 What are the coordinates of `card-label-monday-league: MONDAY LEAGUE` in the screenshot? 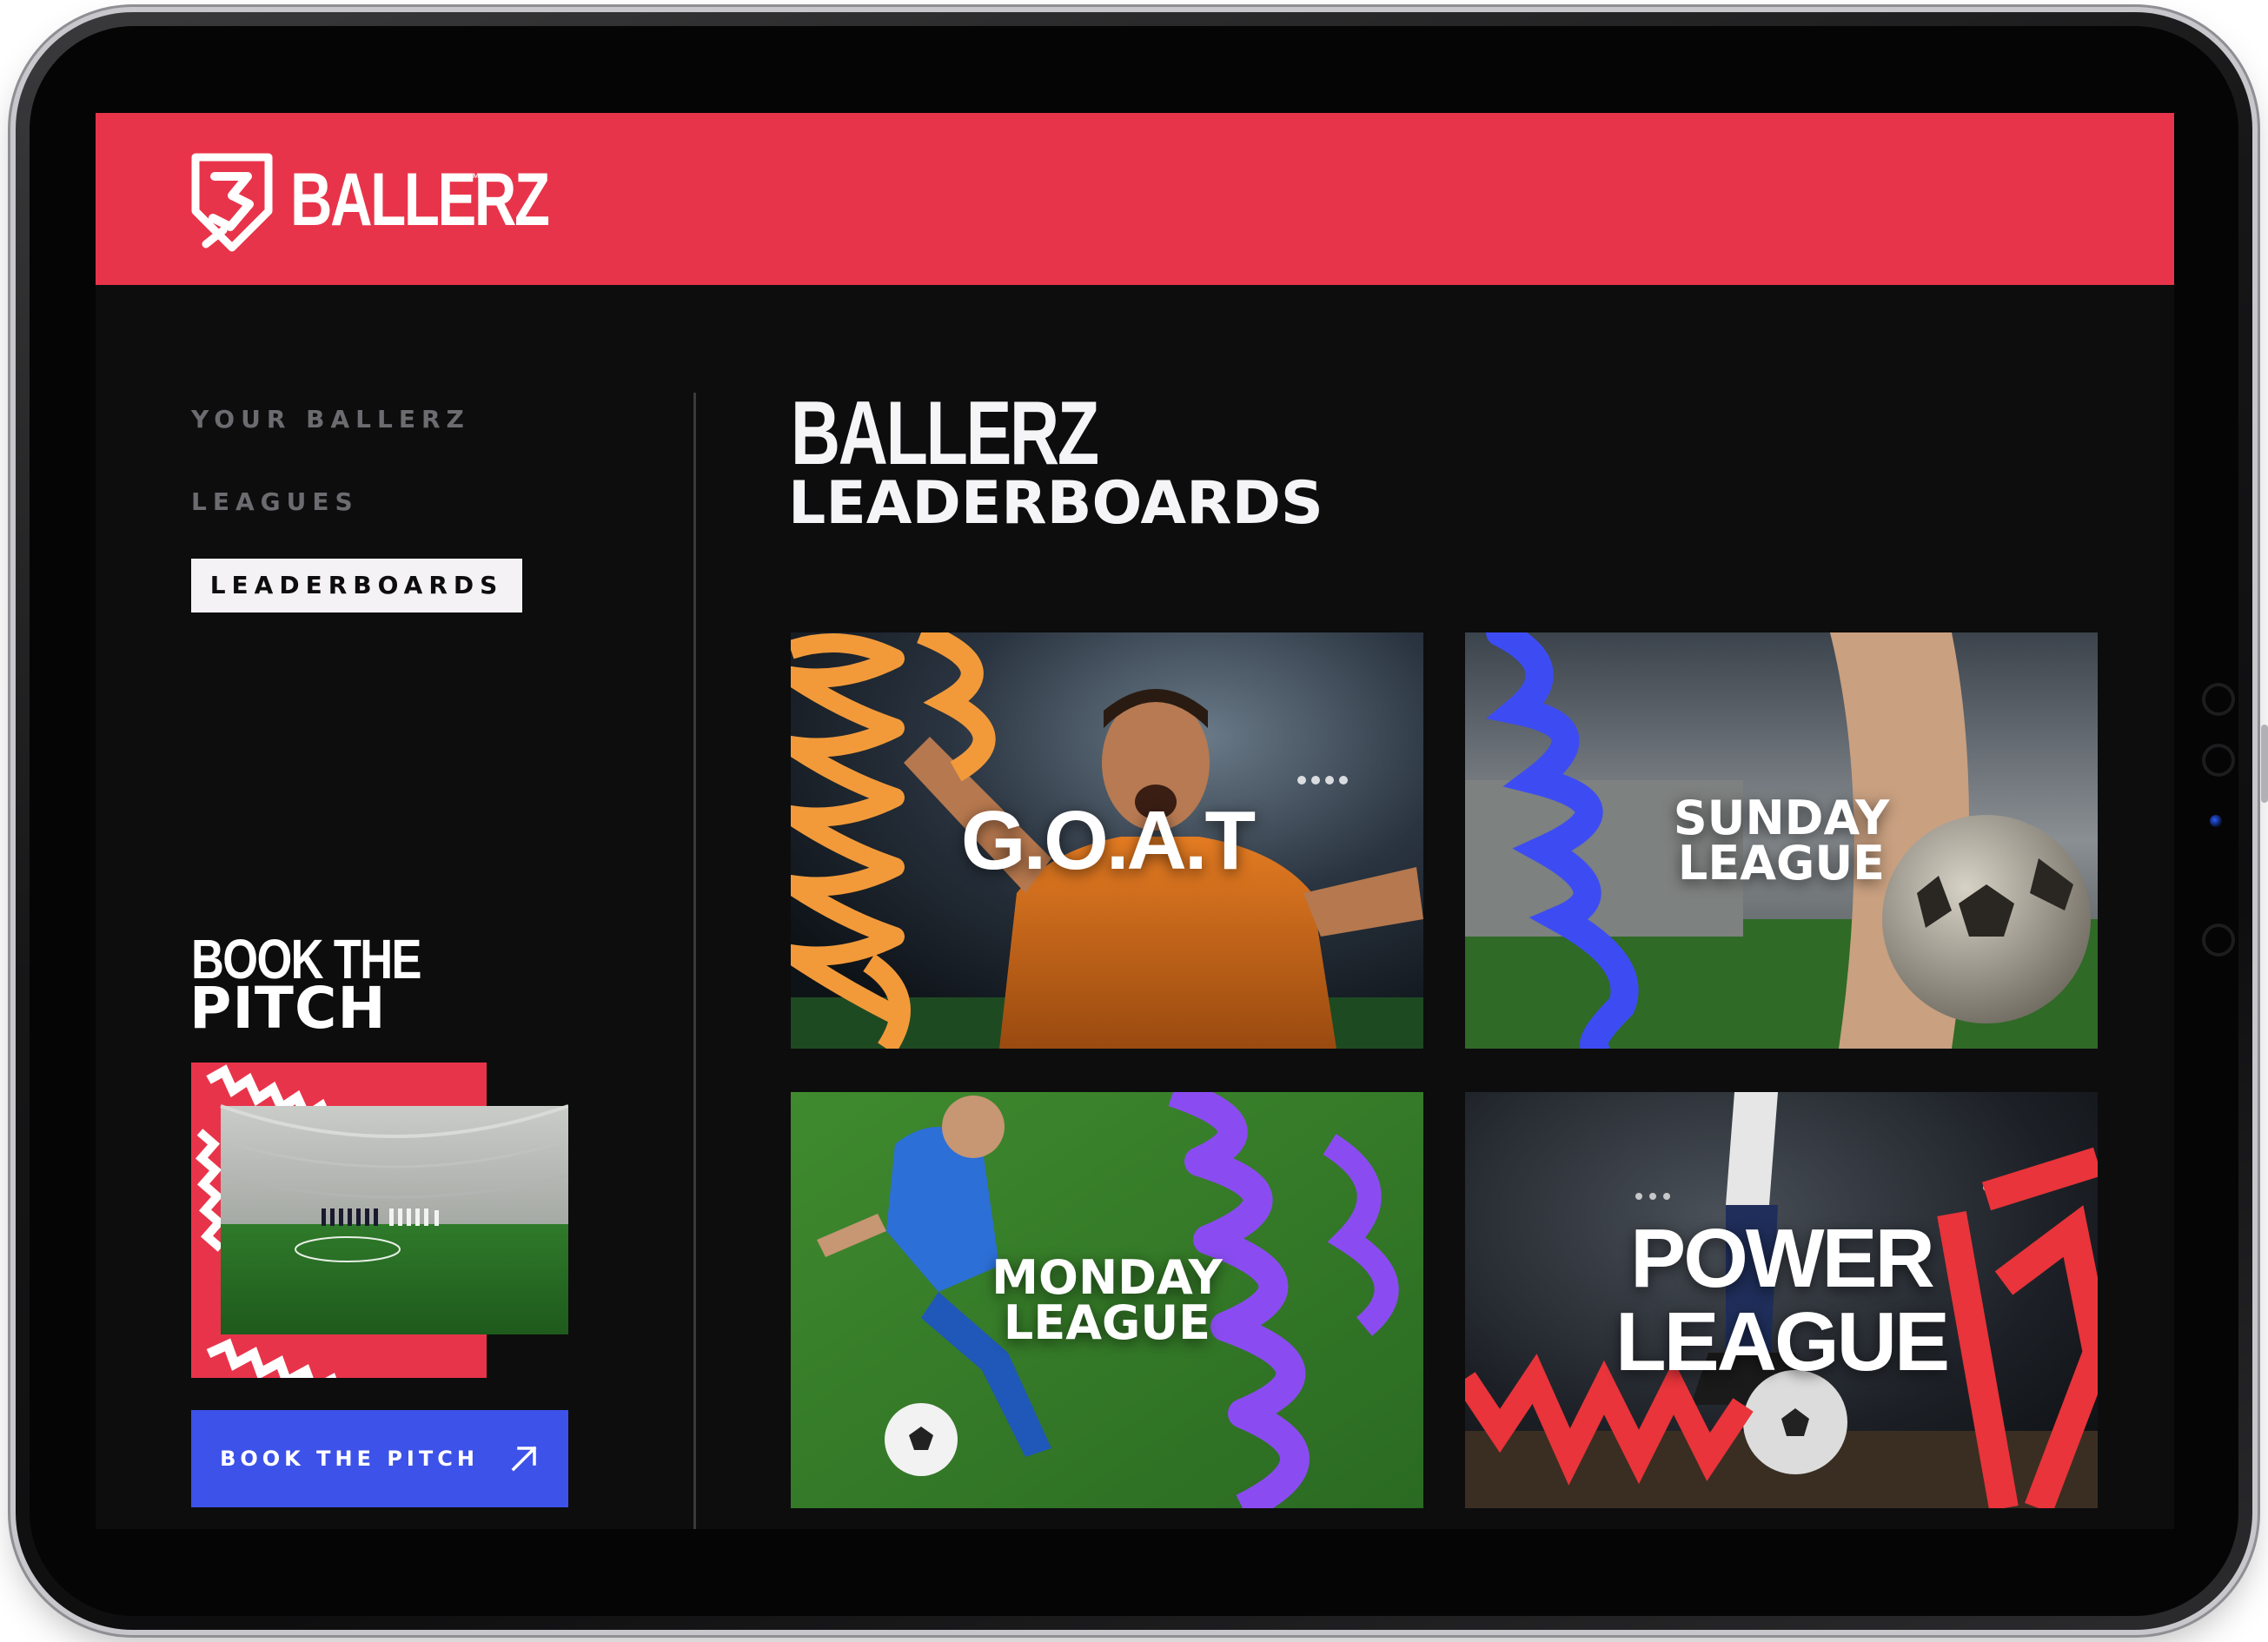 It's located at (1107, 1300).